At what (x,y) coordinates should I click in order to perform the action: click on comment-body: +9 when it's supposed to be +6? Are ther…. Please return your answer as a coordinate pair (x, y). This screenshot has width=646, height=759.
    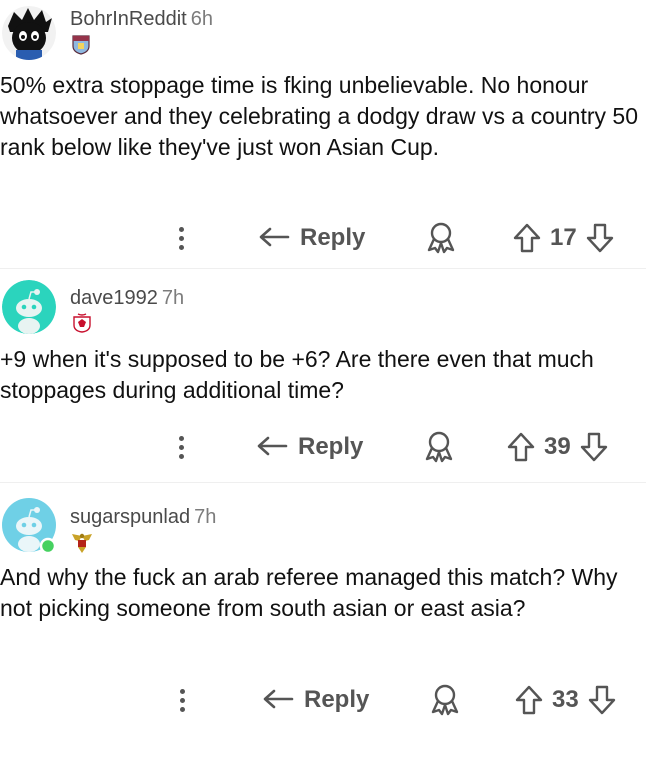
    Looking at the image, I should click on (297, 374).